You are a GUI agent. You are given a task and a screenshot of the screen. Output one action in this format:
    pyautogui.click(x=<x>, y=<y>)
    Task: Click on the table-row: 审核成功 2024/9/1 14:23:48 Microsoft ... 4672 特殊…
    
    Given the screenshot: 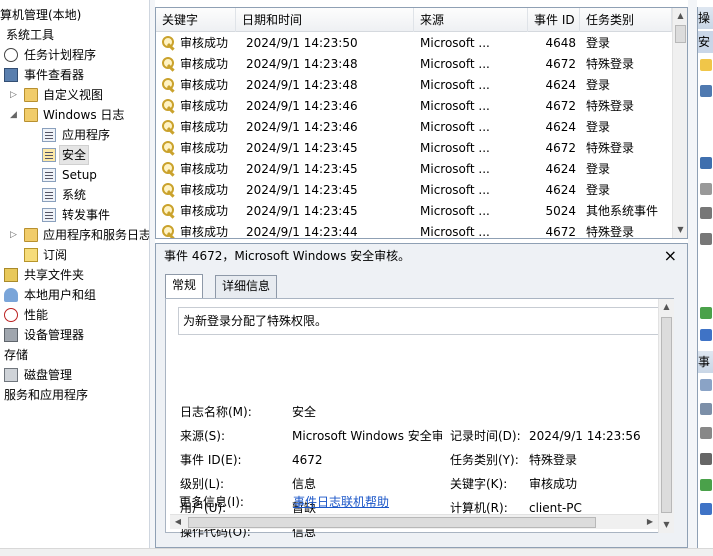 What is the action you would take?
    pyautogui.click(x=414, y=64)
    